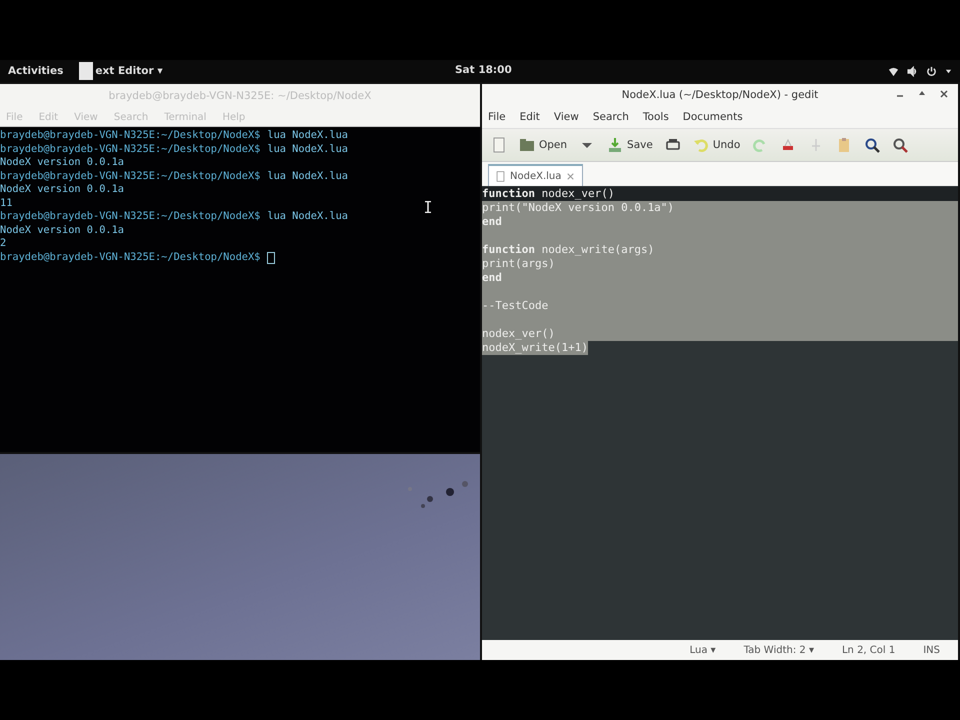  Describe the element at coordinates (518, 264) in the screenshot. I see `code-line: print(args)` at that location.